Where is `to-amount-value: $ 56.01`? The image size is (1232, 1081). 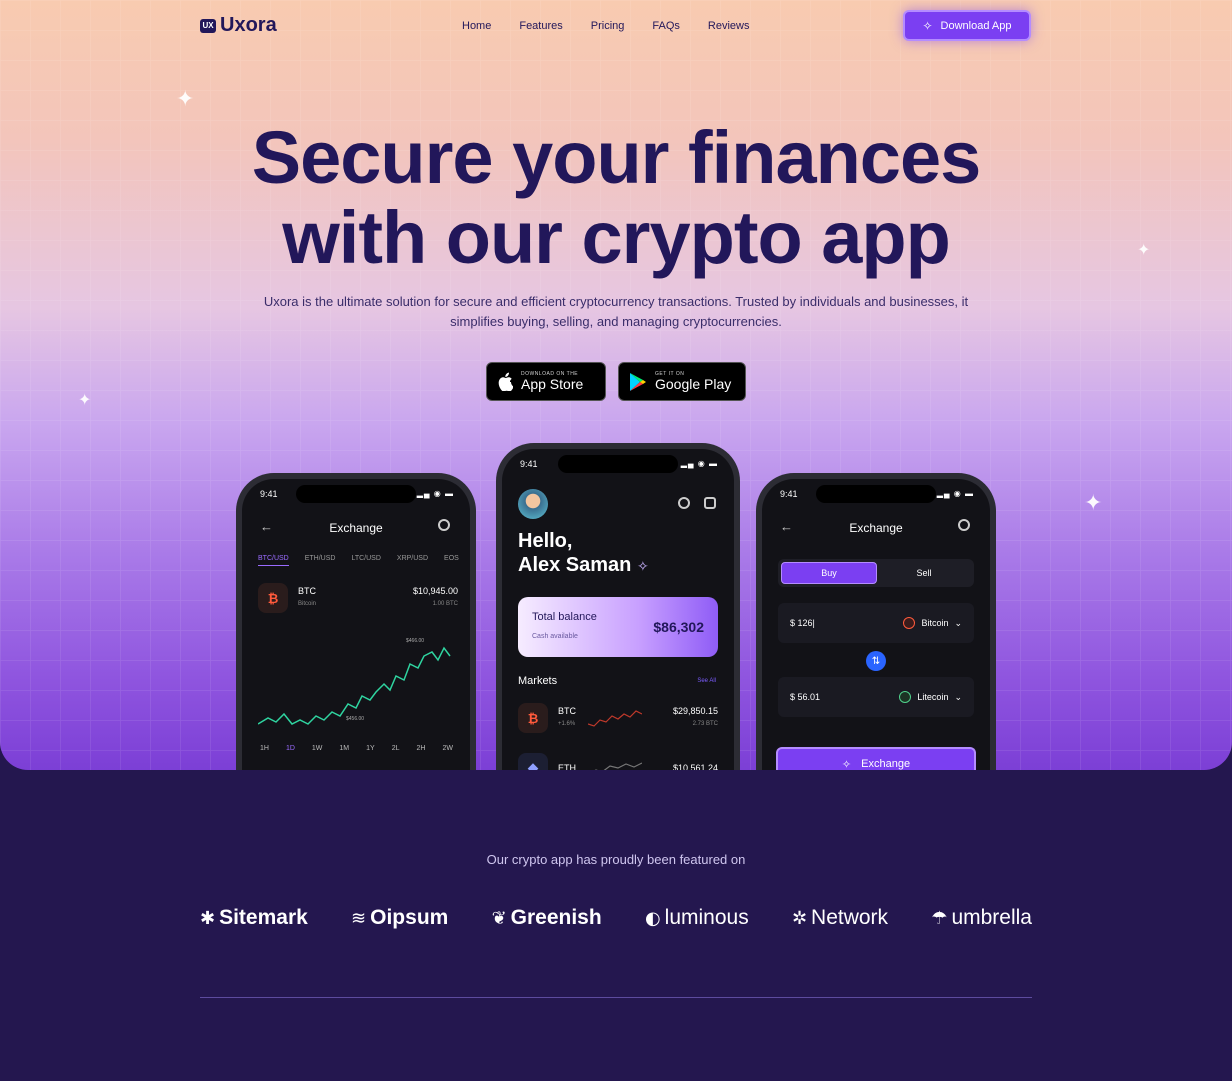
to-amount-value: $ 56.01 is located at coordinates (805, 697).